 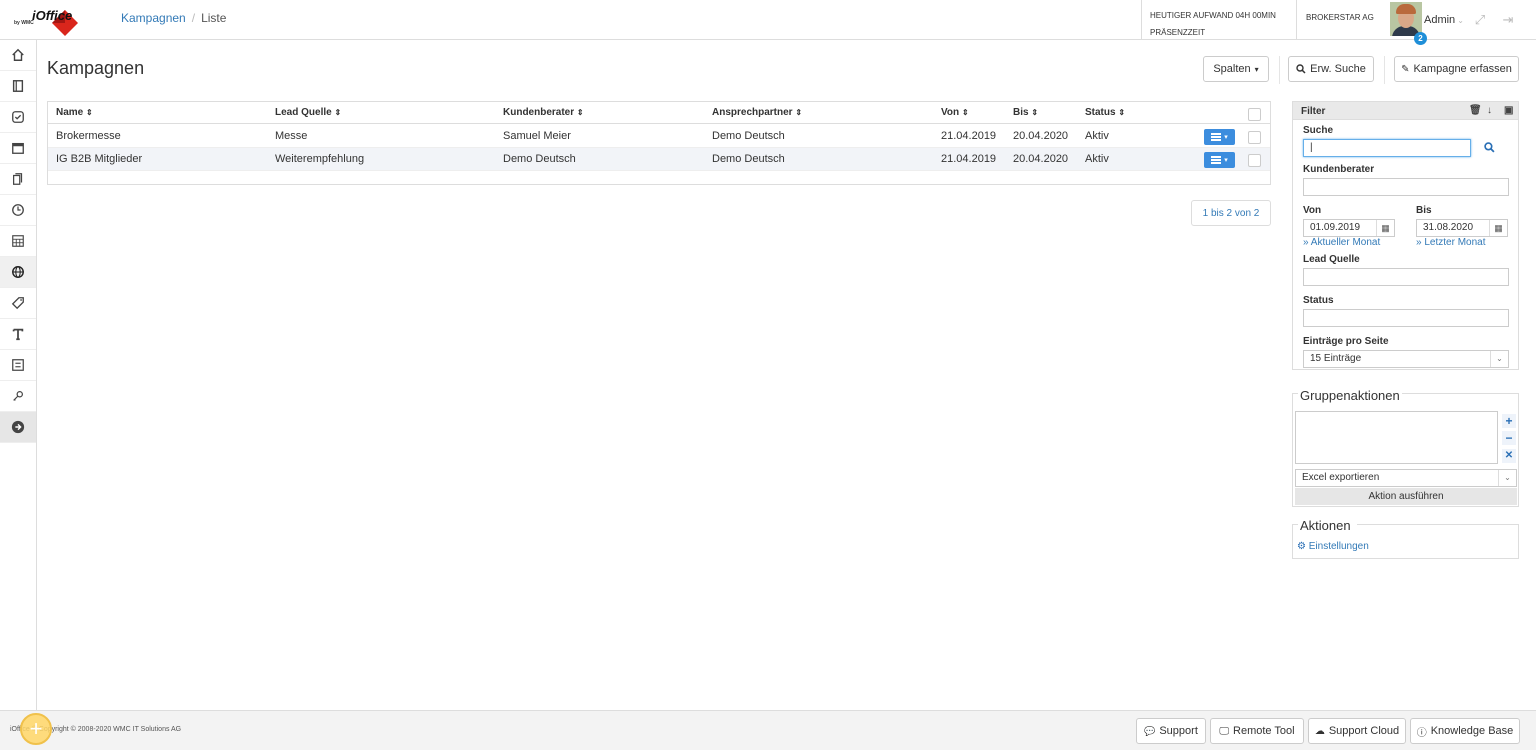 I want to click on avatar, so click(x=1406, y=19).